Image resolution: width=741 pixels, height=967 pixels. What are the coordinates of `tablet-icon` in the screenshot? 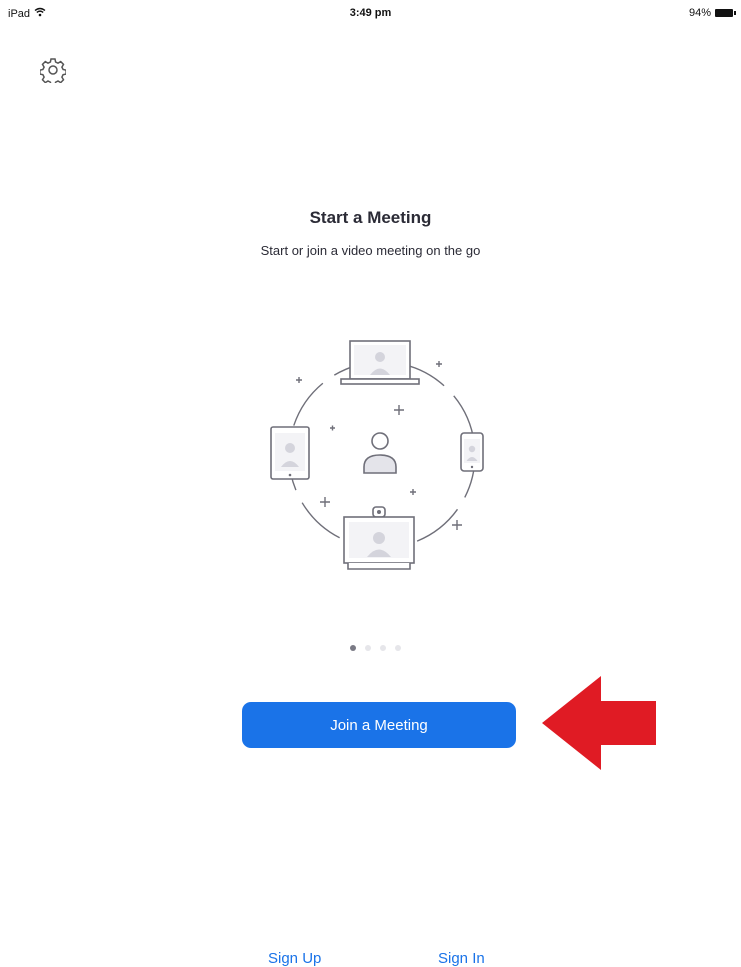 It's located at (290, 453).